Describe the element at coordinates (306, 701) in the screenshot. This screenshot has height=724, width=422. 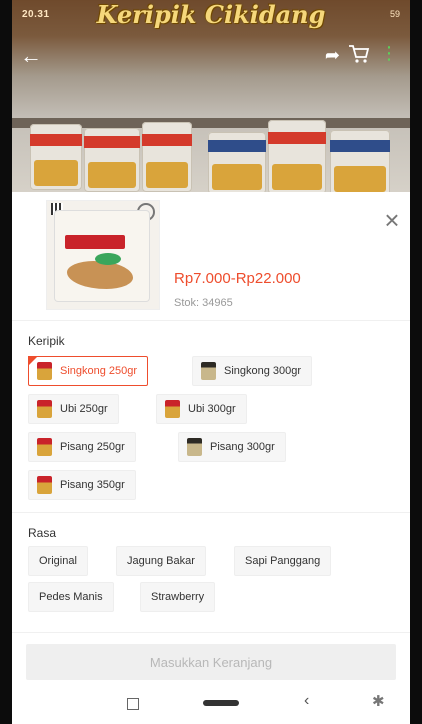
I see `nav-back-icon: ‹` at that location.